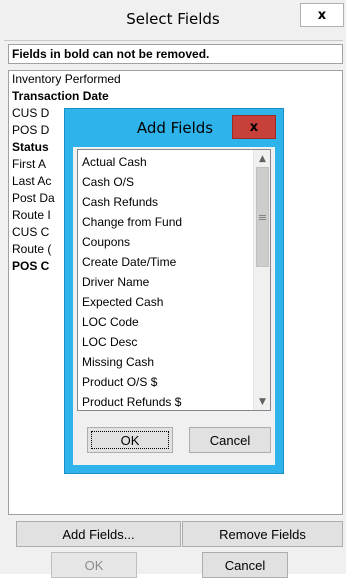 Image resolution: width=346 pixels, height=578 pixels. Describe the element at coordinates (166, 162) in the screenshot. I see `list-item-actual-cash: Actual Cash` at that location.